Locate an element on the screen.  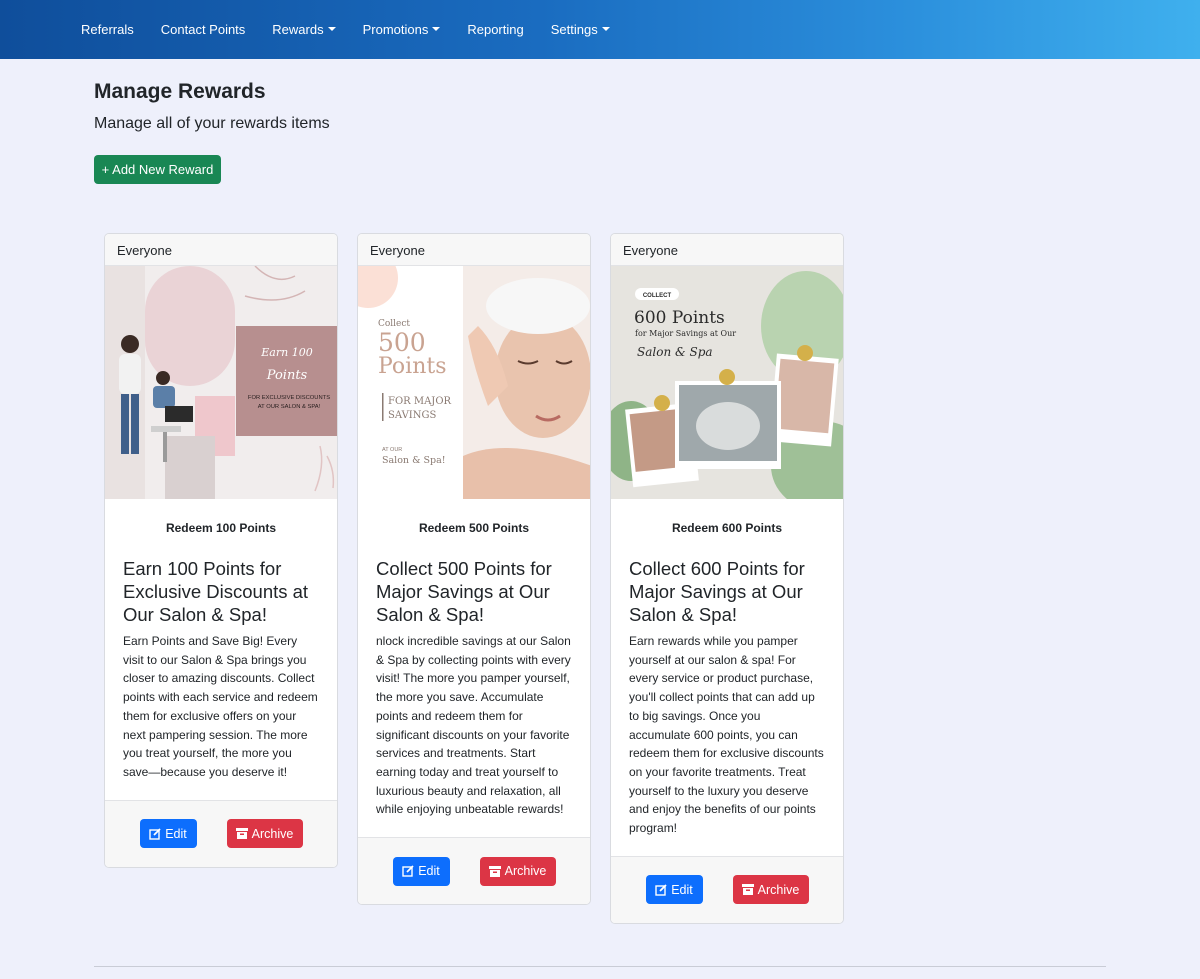
nav-settings-dropdown: Settings is located at coordinates (580, 29).